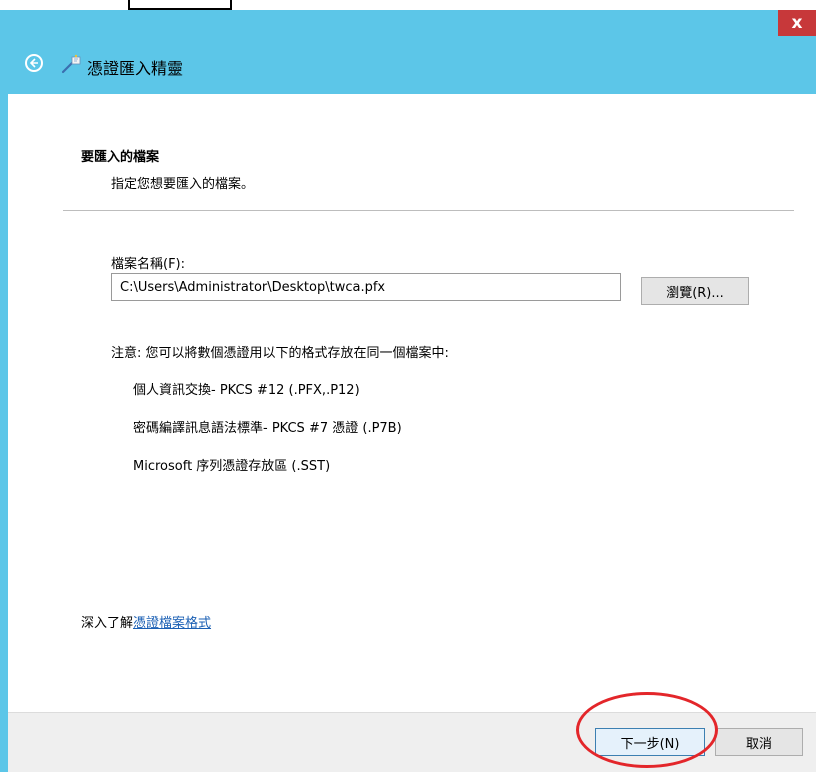  Describe the element at coordinates (759, 742) in the screenshot. I see `cancel-button: 取消` at that location.